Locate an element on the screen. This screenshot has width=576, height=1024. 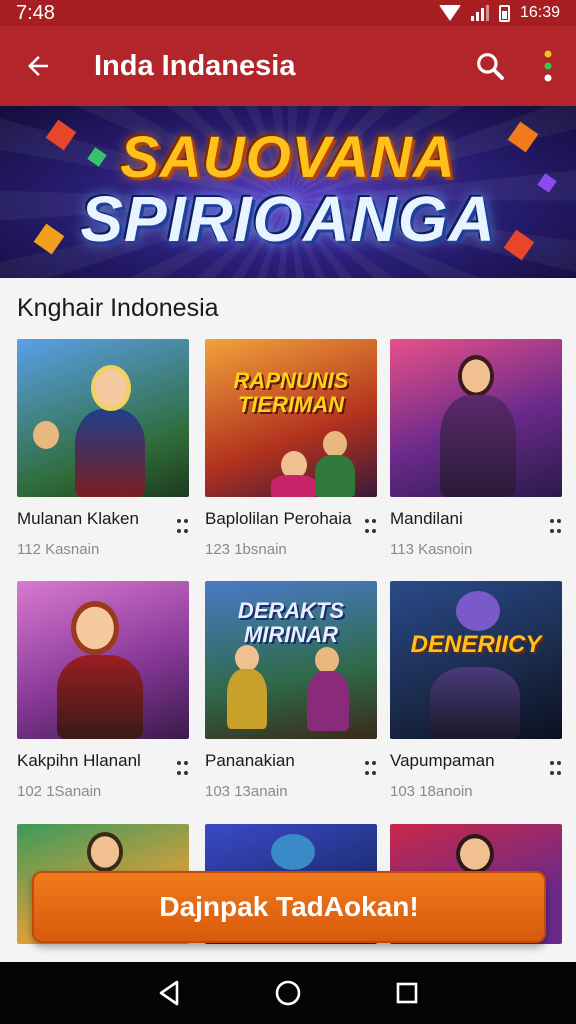
game-title: Vapumpaman is located at coordinates (442, 760).